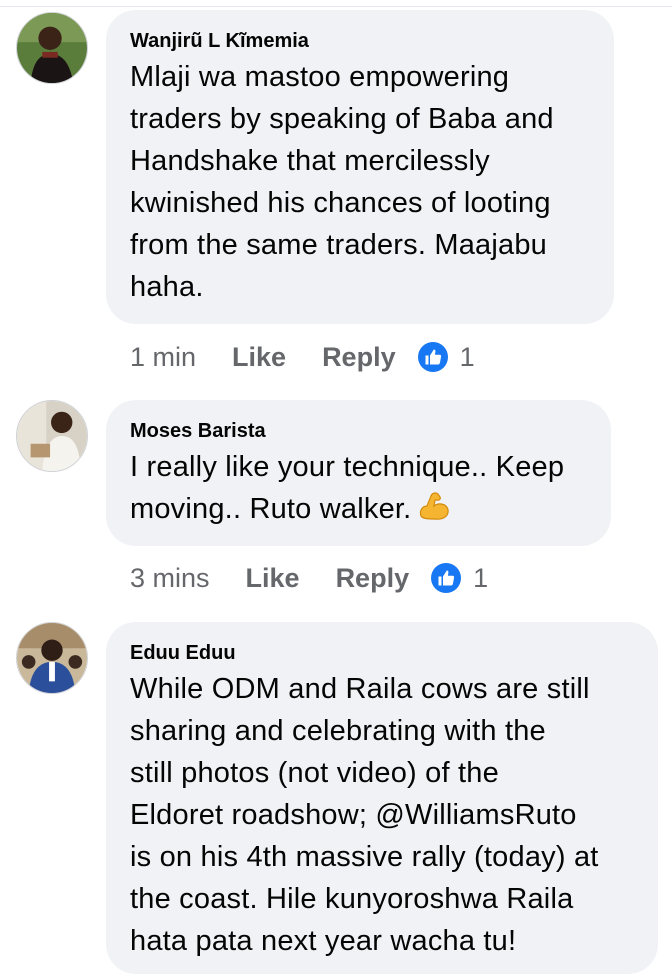 This screenshot has width=672, height=979. I want to click on comment-author: Moses Barista, so click(358, 431).